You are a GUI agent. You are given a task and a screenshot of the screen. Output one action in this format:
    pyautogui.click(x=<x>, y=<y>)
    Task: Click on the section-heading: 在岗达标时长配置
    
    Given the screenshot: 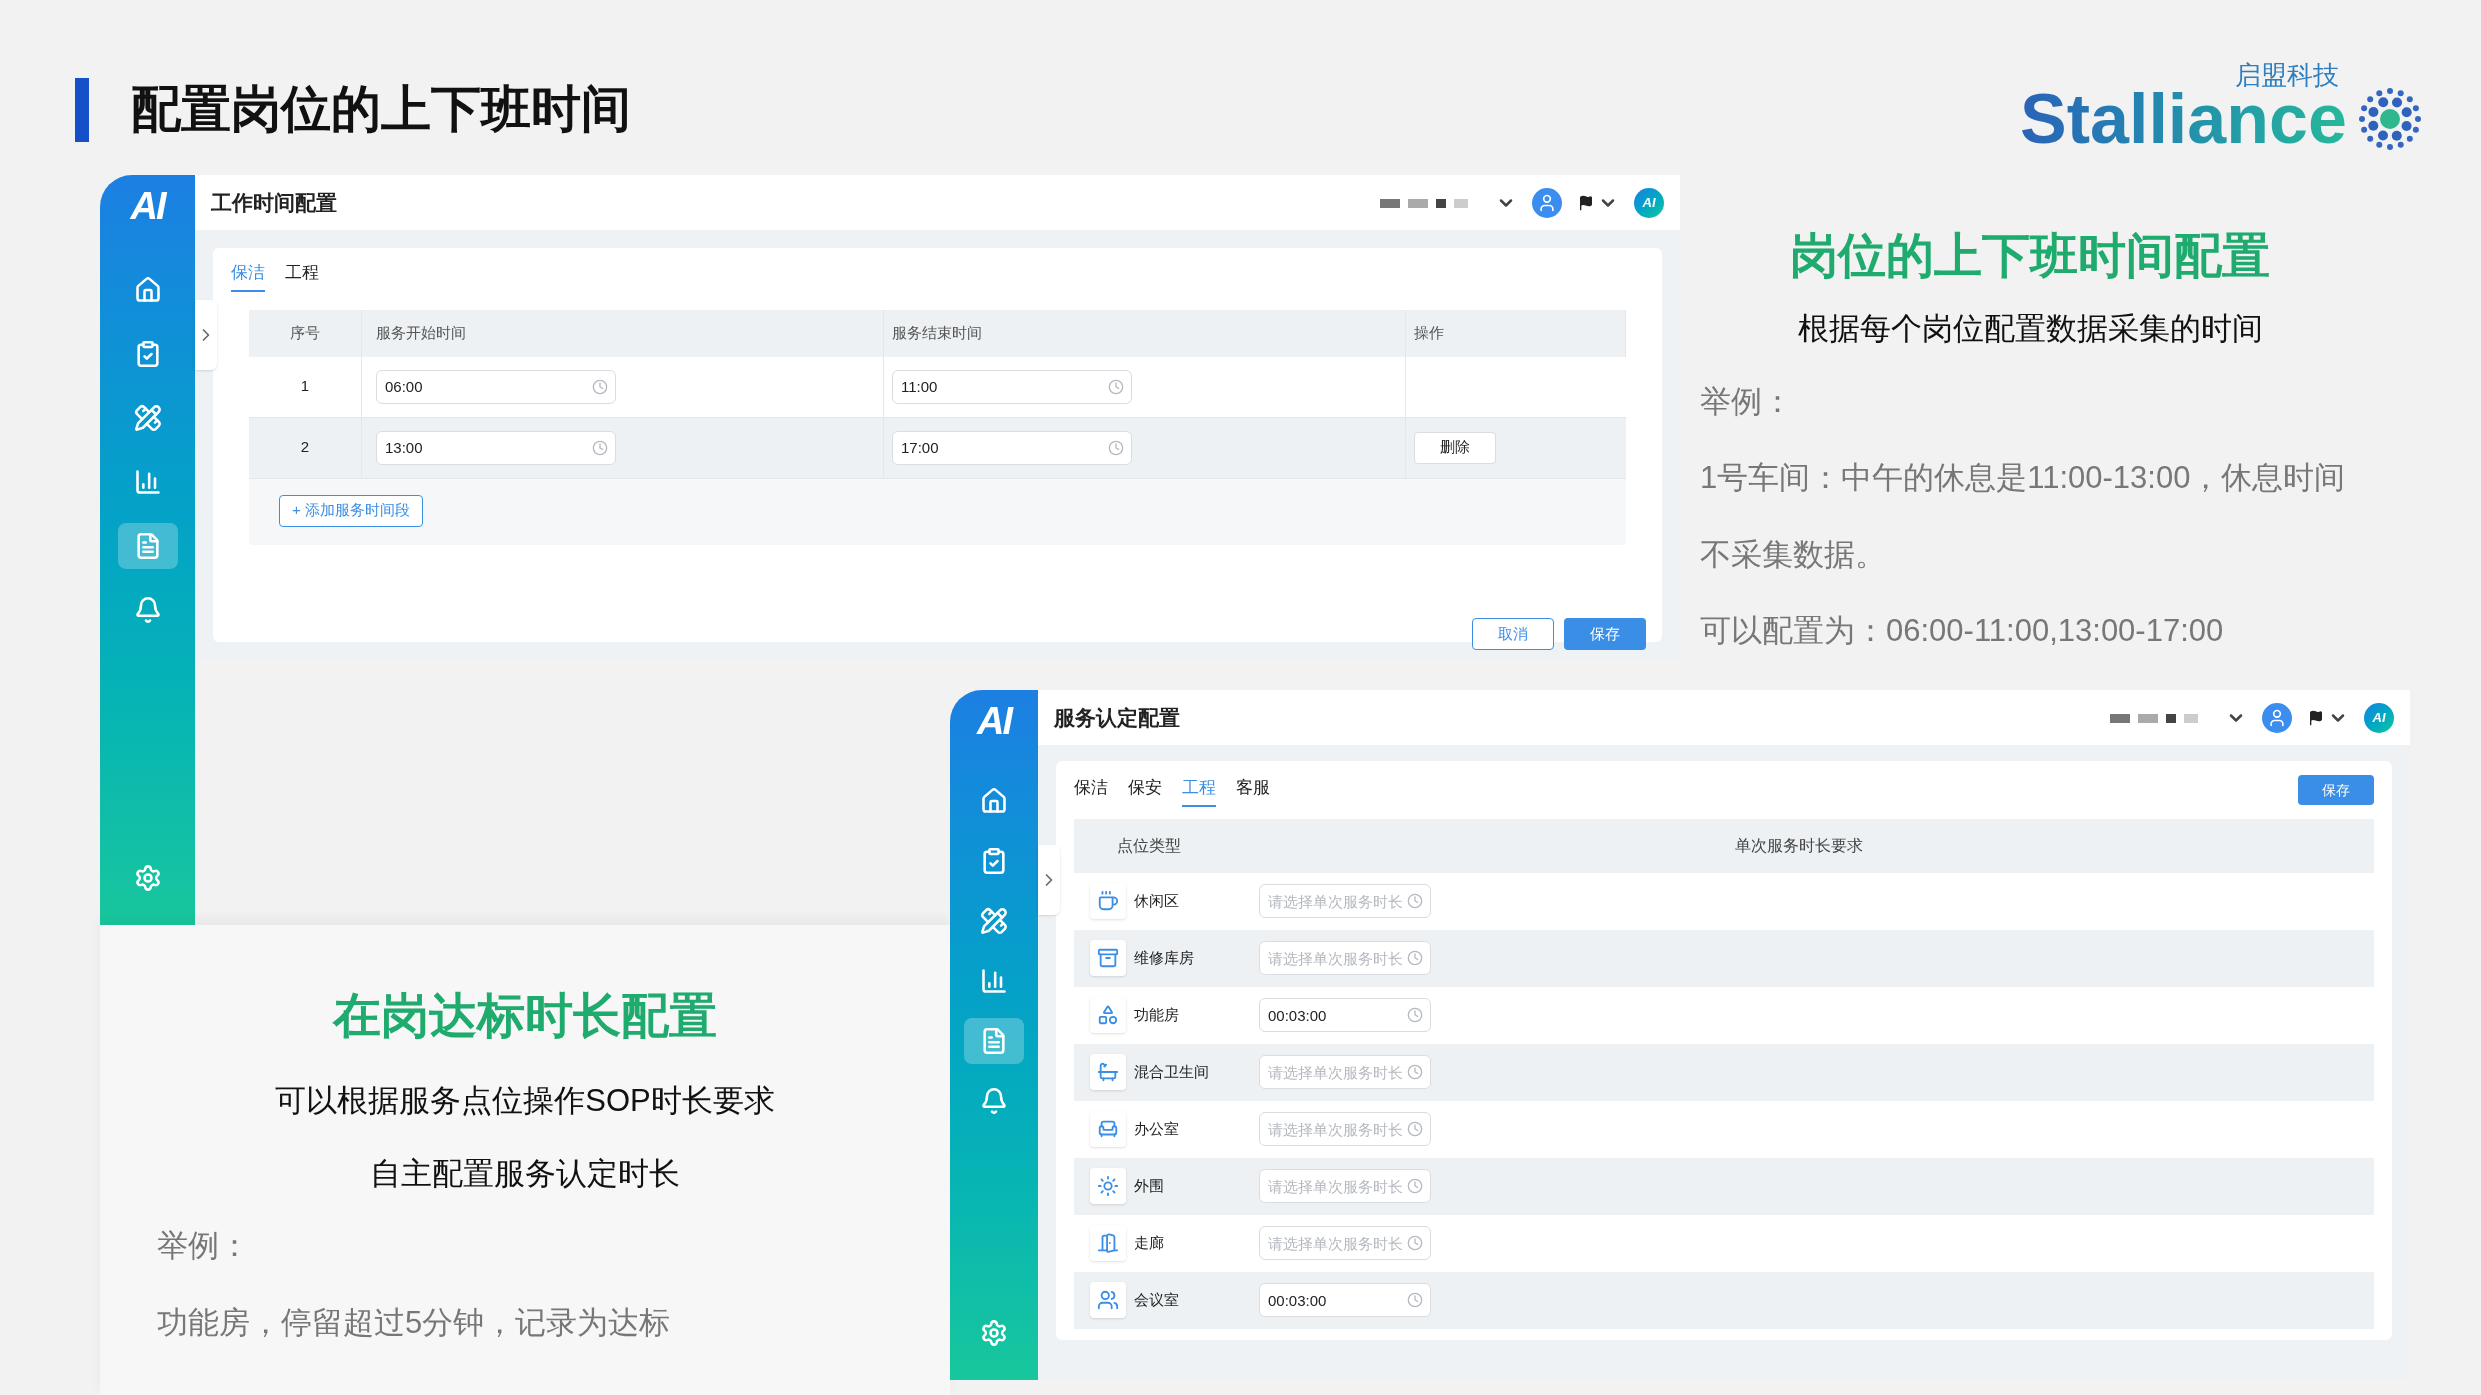 What is the action you would take?
    pyautogui.click(x=525, y=1016)
    